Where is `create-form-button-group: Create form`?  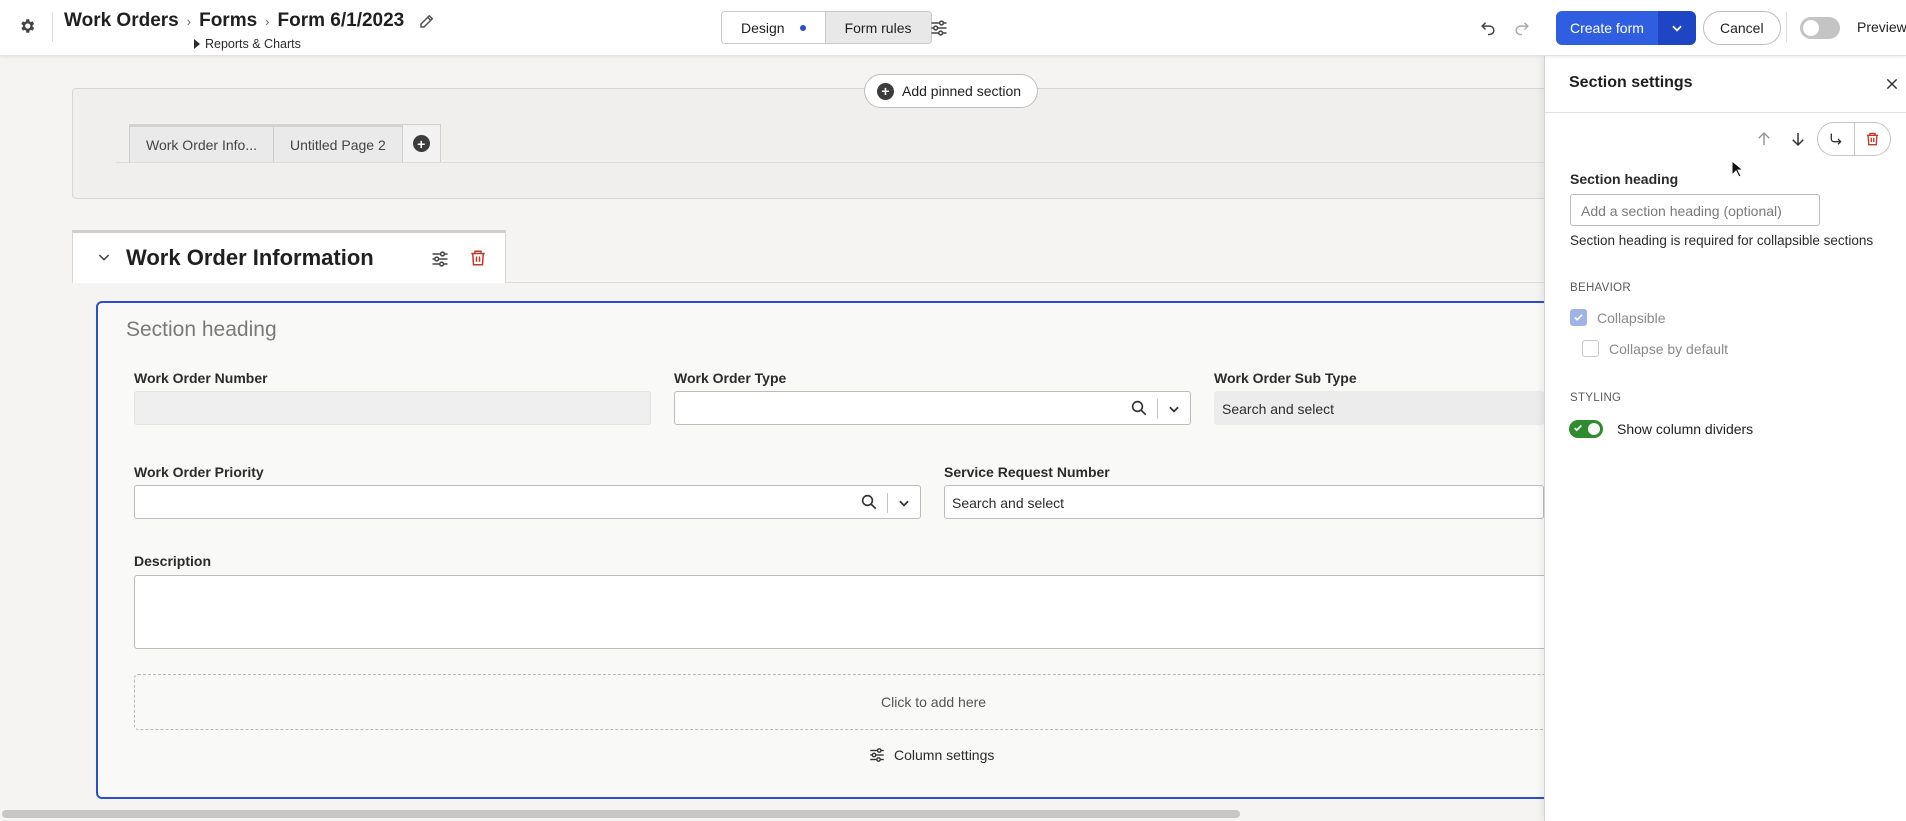 create-form-button-group: Create form is located at coordinates (1626, 28).